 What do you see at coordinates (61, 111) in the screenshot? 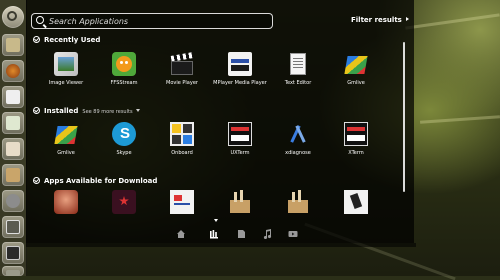
I see `section-title: Installed` at bounding box center [61, 111].